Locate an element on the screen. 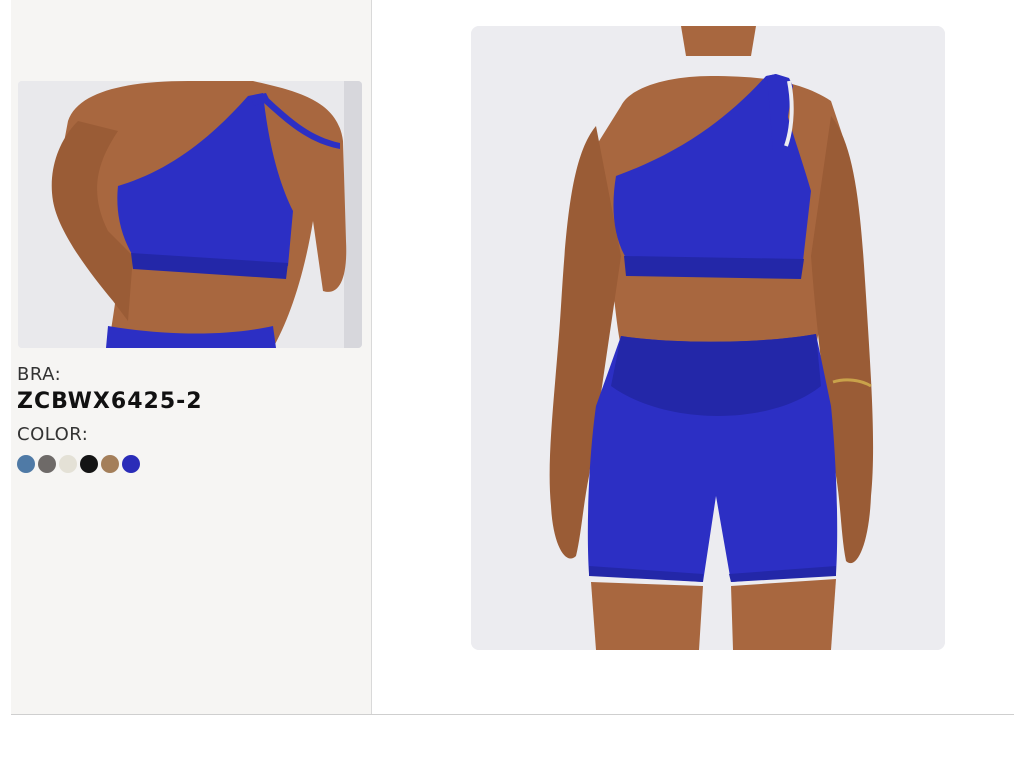  color-swatch-list is located at coordinates (78, 464).